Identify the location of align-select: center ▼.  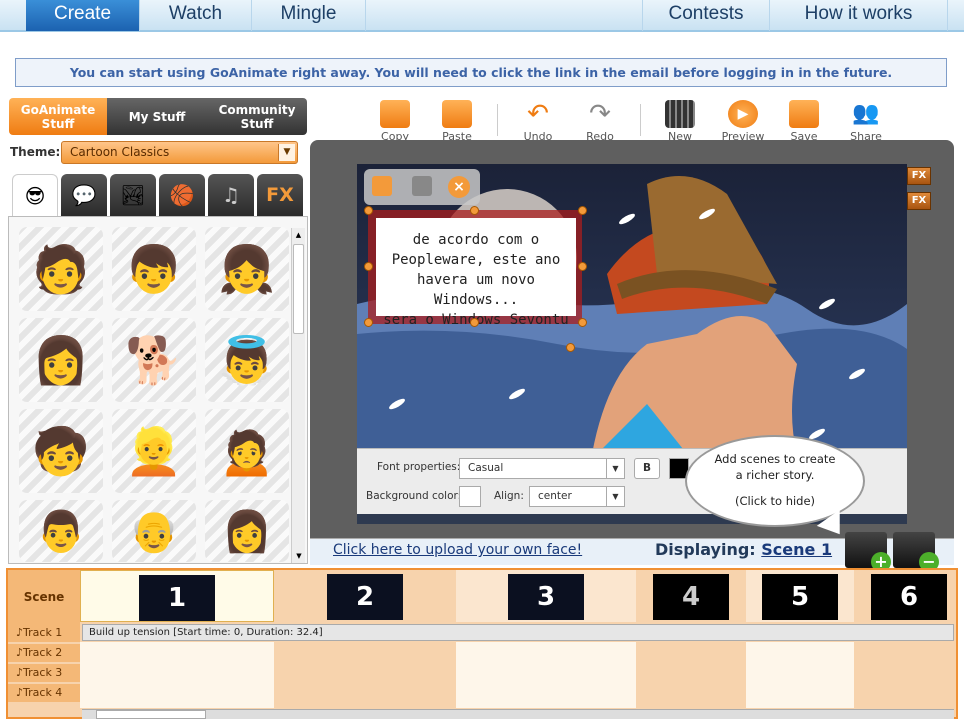
(577, 496).